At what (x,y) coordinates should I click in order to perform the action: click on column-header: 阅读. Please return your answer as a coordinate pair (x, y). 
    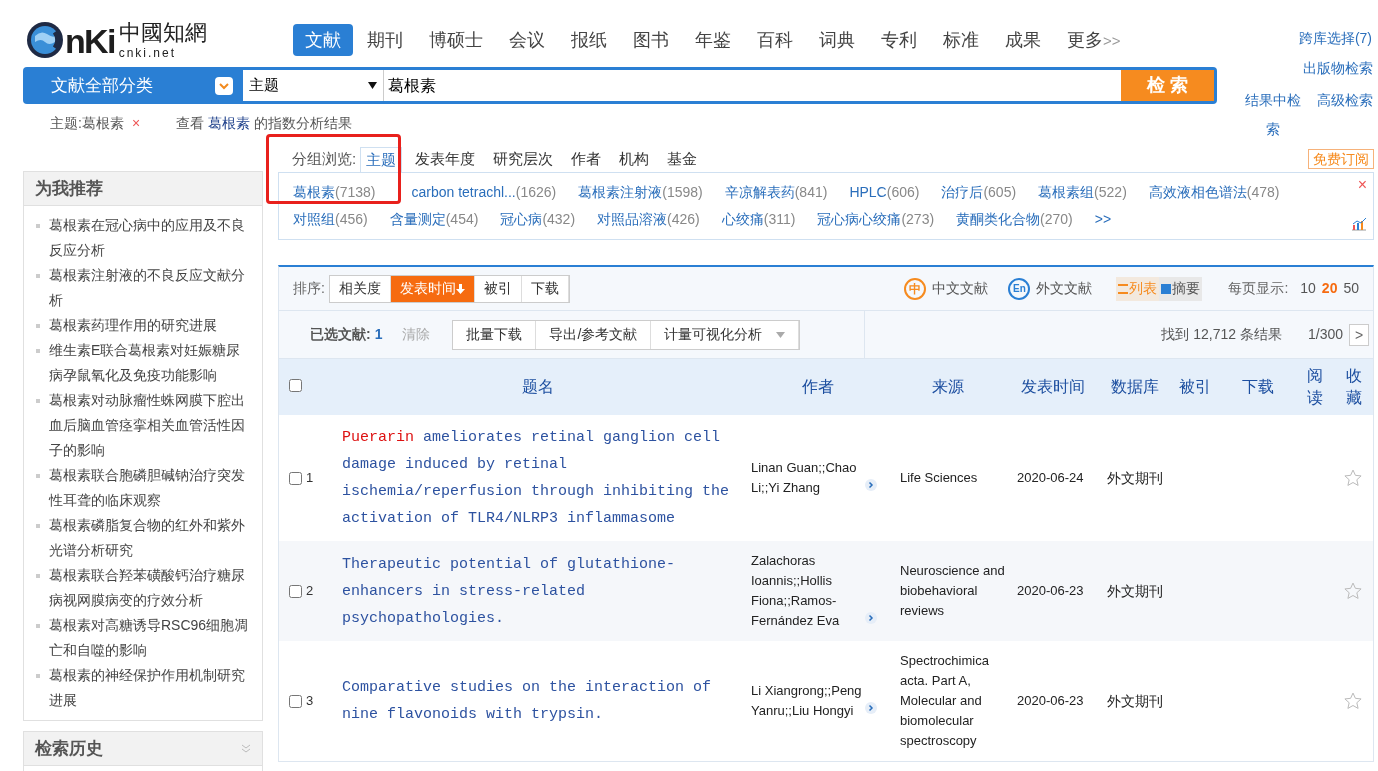
    Looking at the image, I should click on (1315, 387).